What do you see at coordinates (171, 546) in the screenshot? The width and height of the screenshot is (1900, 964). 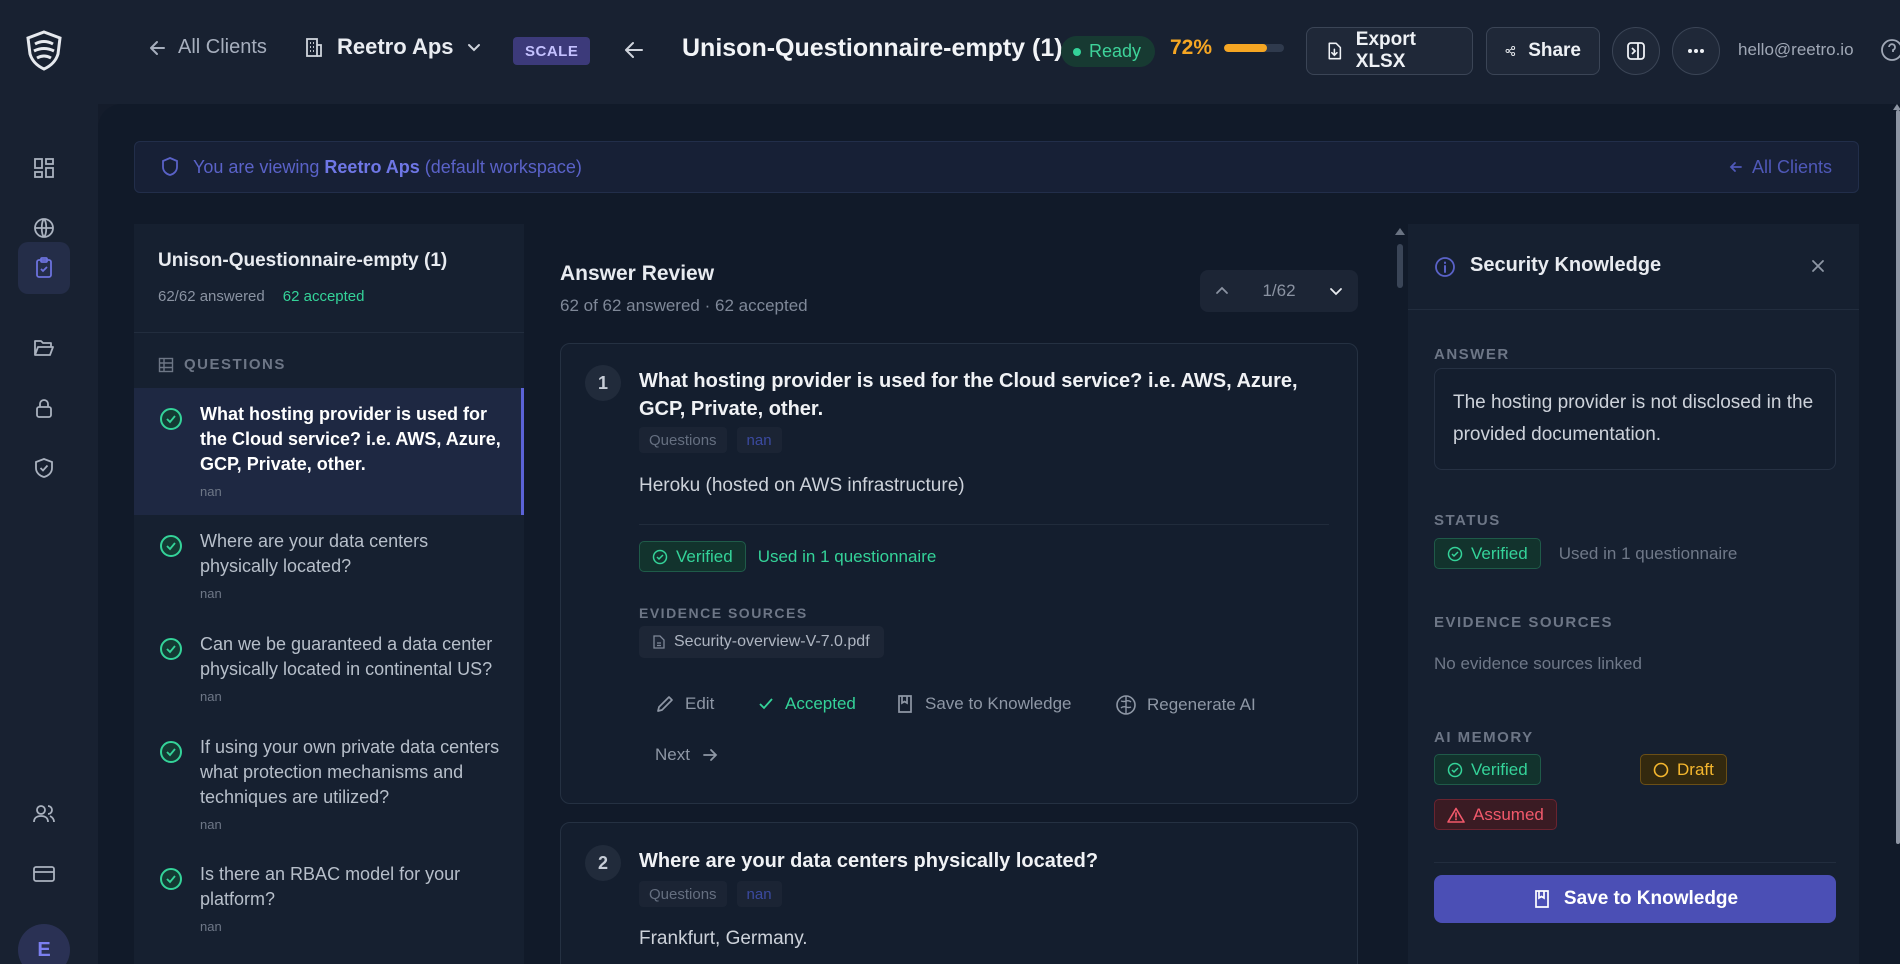 I see `check-circle-icon` at bounding box center [171, 546].